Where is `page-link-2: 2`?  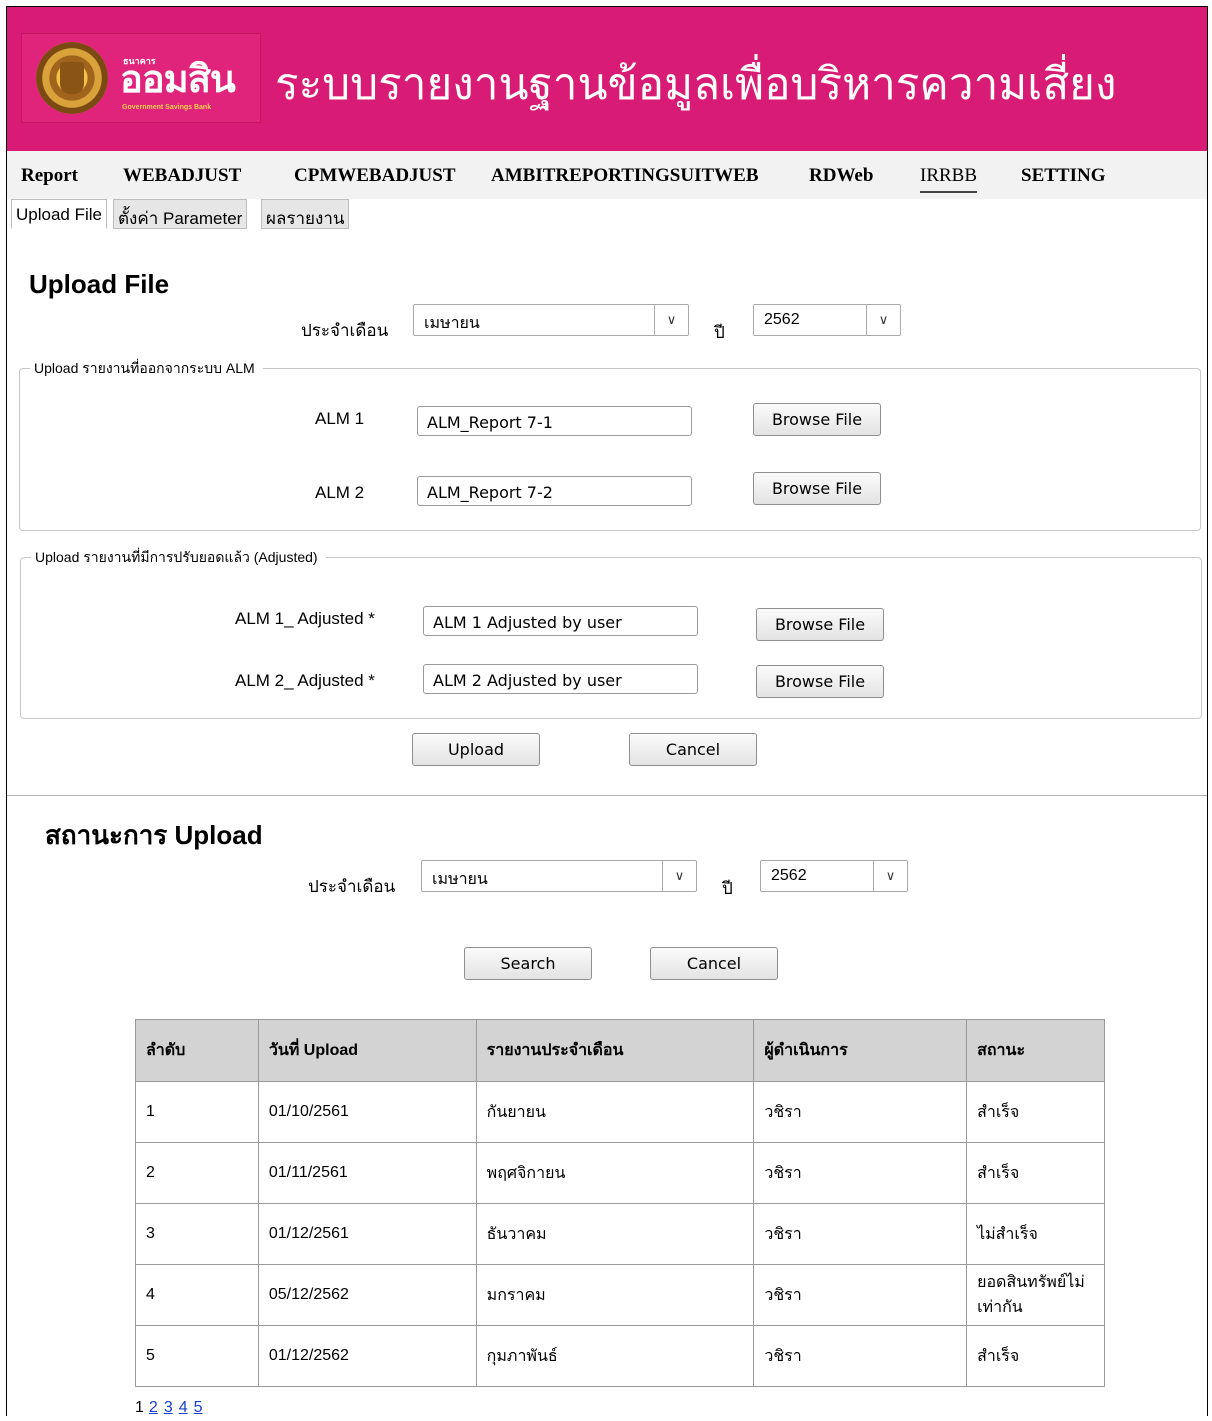
page-link-2: 2 is located at coordinates (153, 1407).